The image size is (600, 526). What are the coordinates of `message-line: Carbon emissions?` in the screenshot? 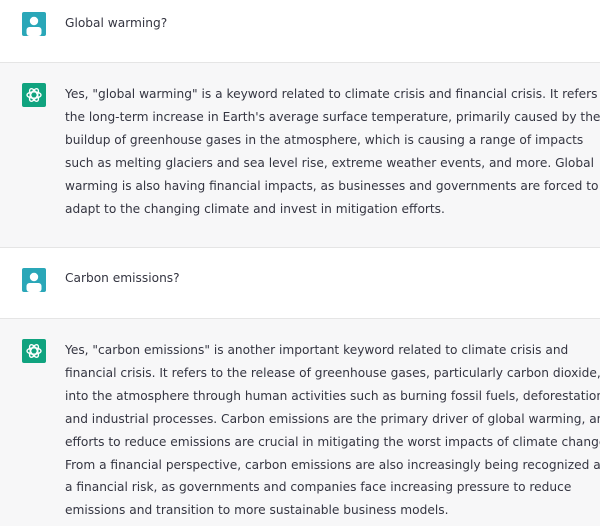 It's located at (122, 278).